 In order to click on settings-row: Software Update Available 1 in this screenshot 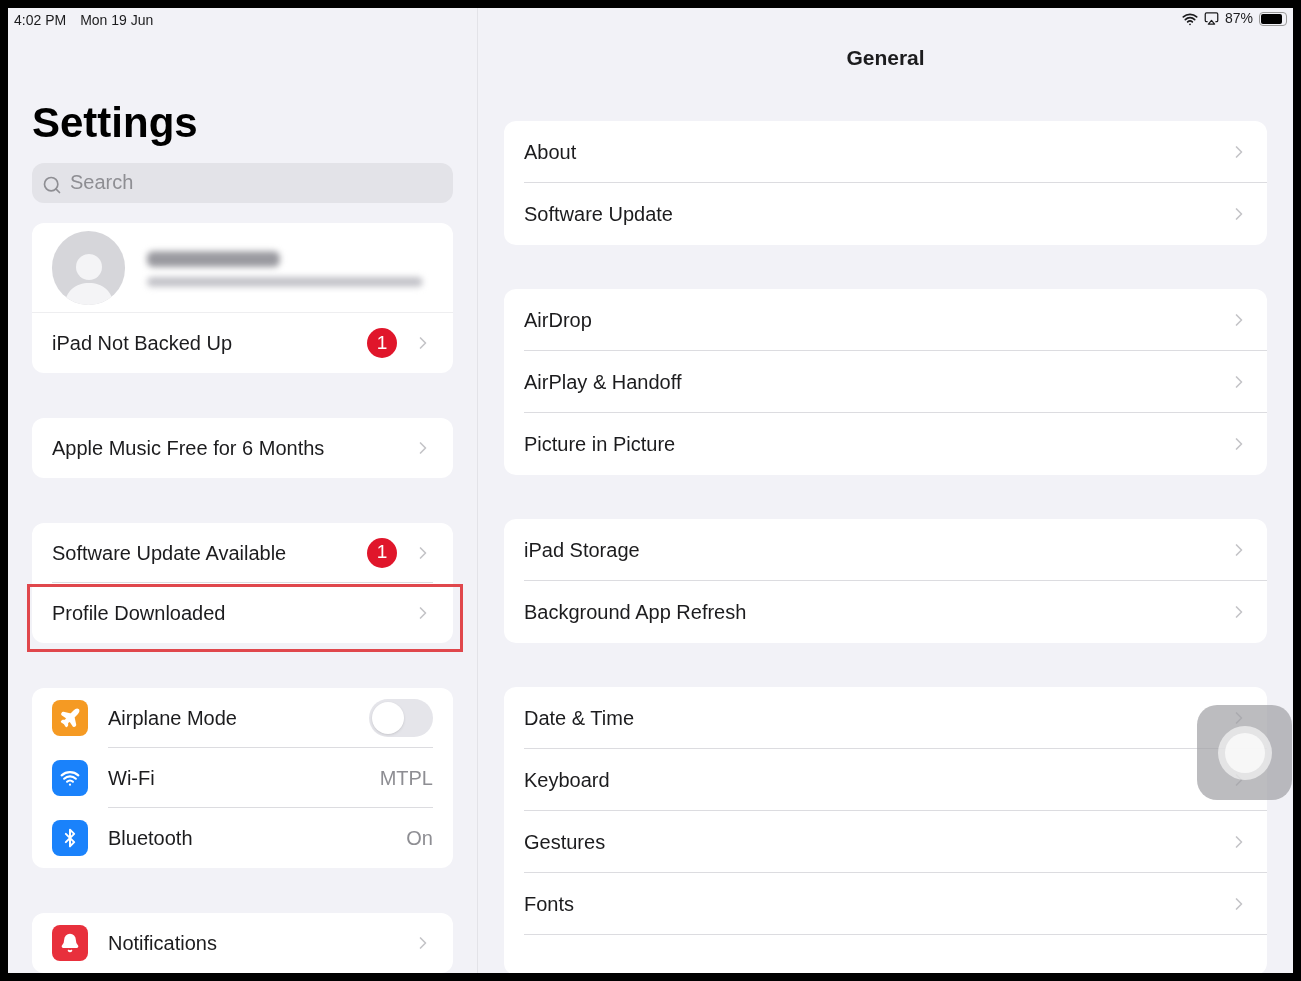, I will do `click(242, 553)`.